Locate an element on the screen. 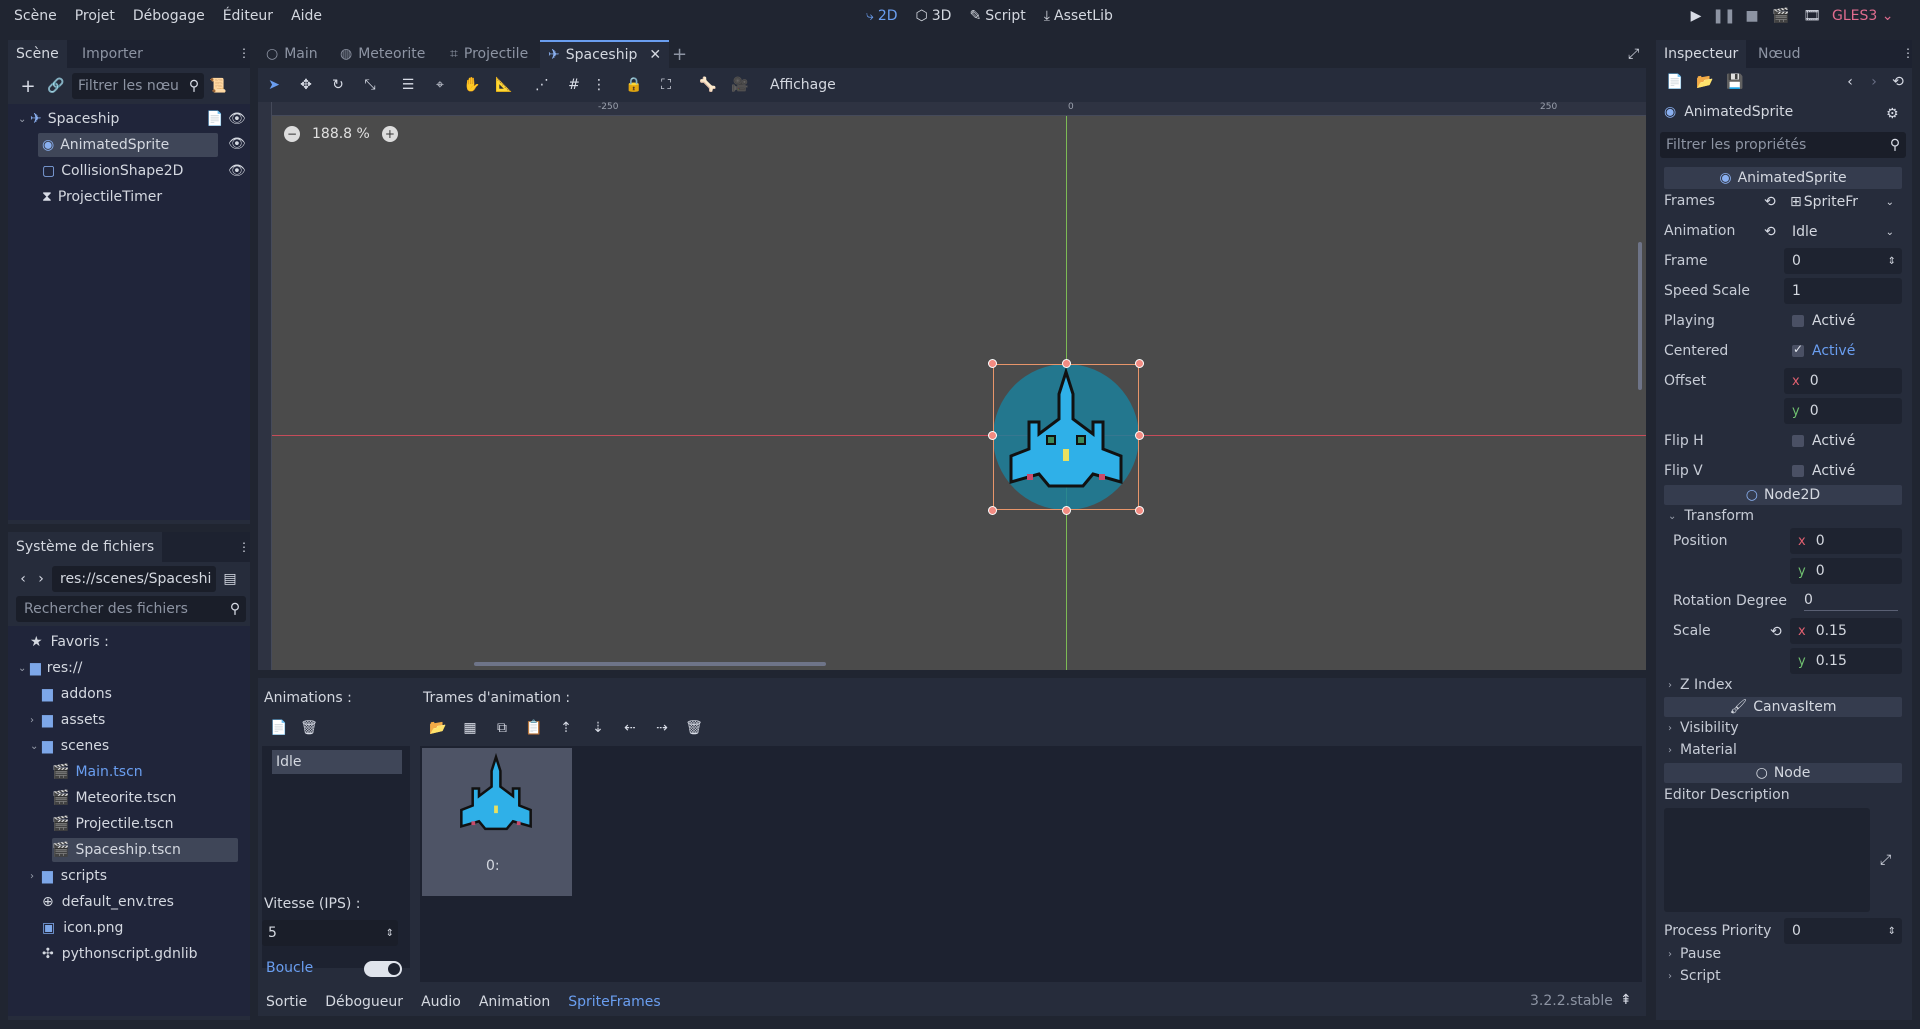 The image size is (1920, 1029). nav-forward-icon: › is located at coordinates (41, 579).